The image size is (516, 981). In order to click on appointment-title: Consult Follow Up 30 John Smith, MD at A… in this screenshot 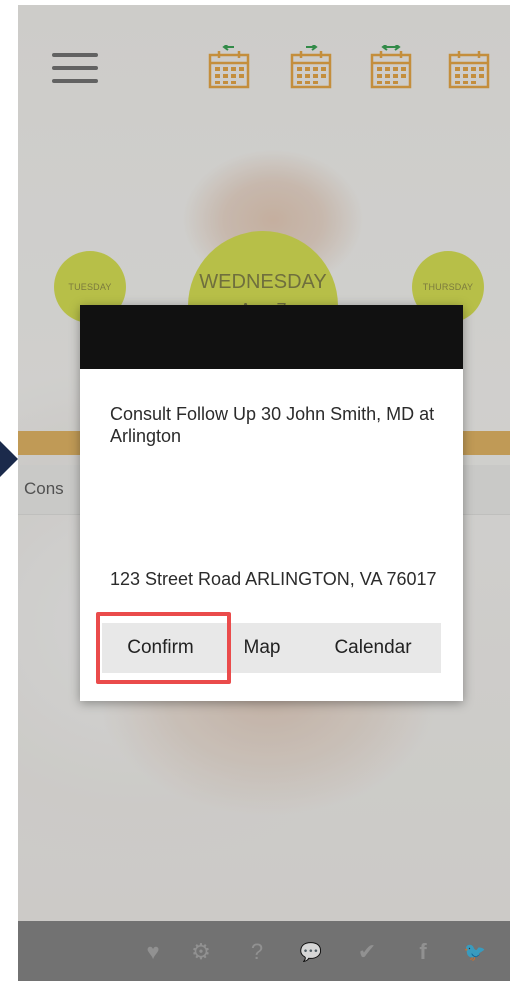, I will do `click(272, 425)`.